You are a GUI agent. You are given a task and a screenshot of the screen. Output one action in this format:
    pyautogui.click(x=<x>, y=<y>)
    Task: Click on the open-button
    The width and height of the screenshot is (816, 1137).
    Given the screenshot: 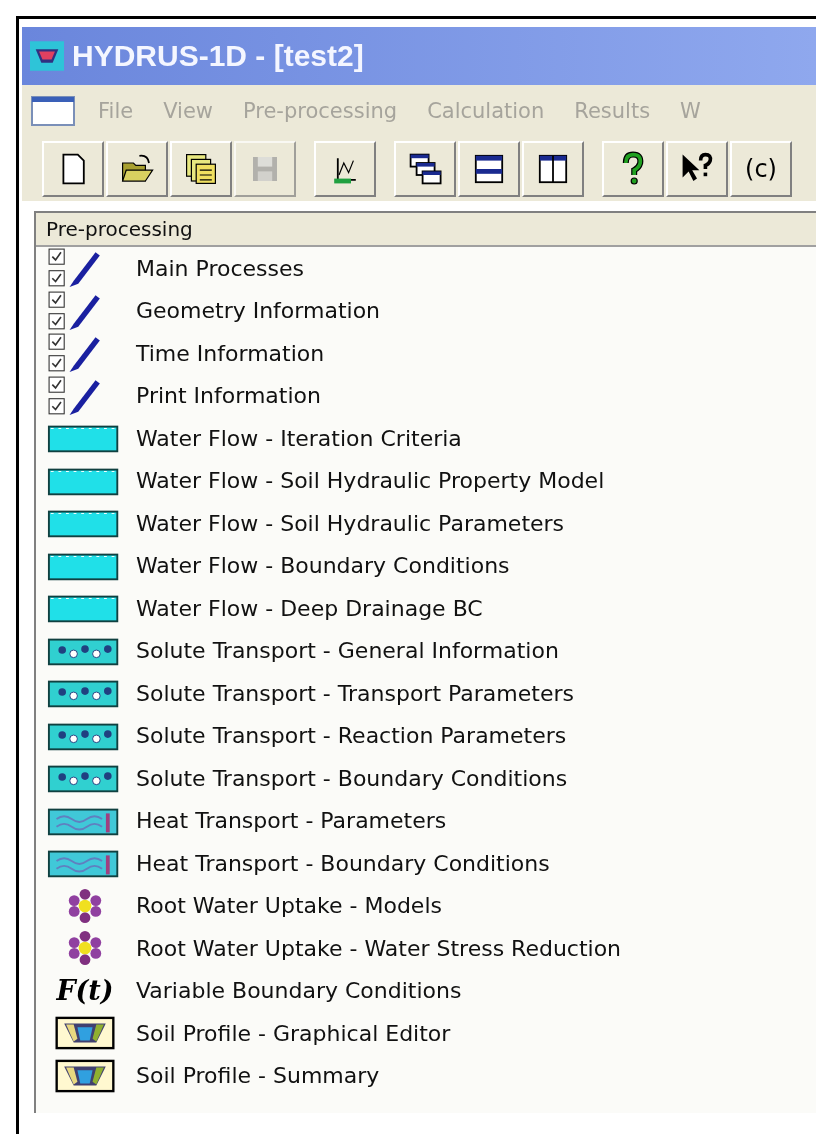 What is the action you would take?
    pyautogui.click(x=137, y=169)
    